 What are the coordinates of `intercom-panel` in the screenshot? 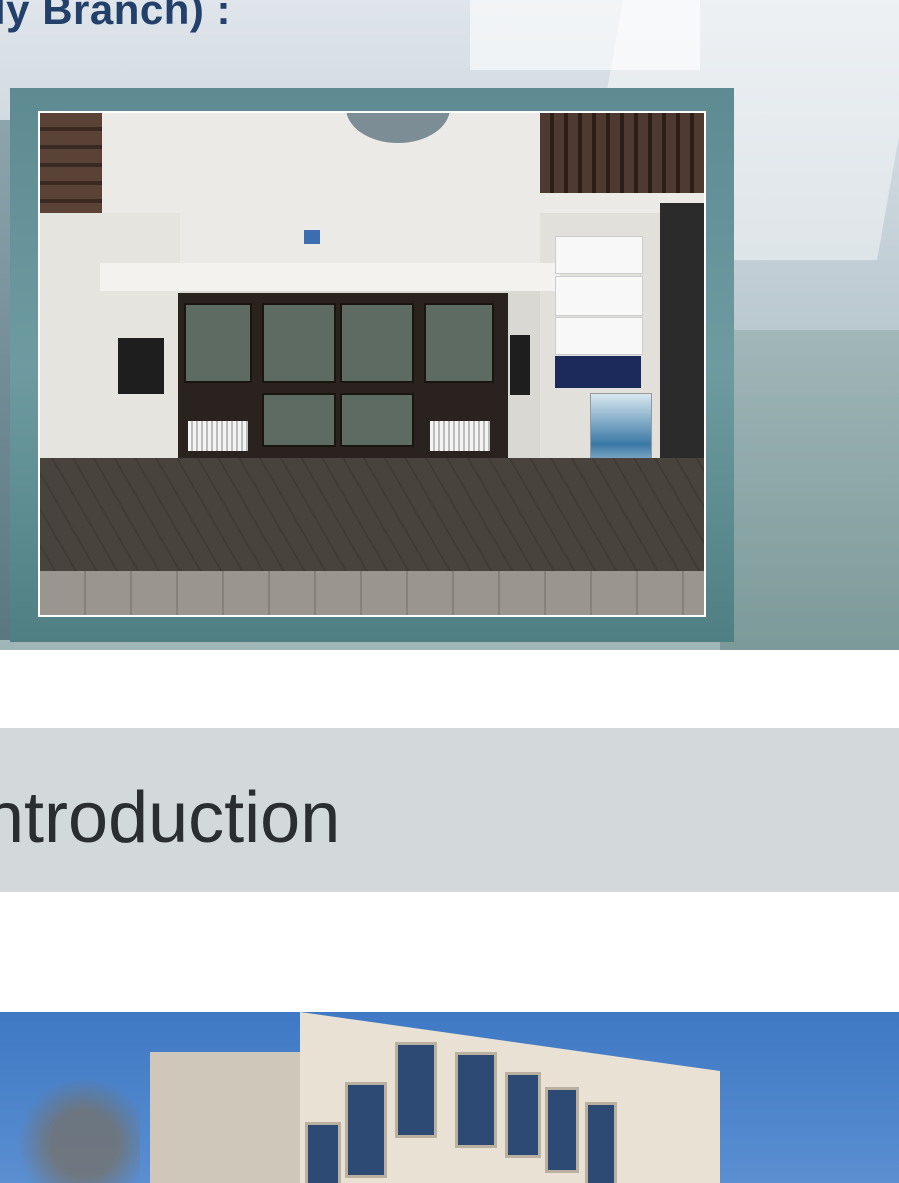 It's located at (520, 365).